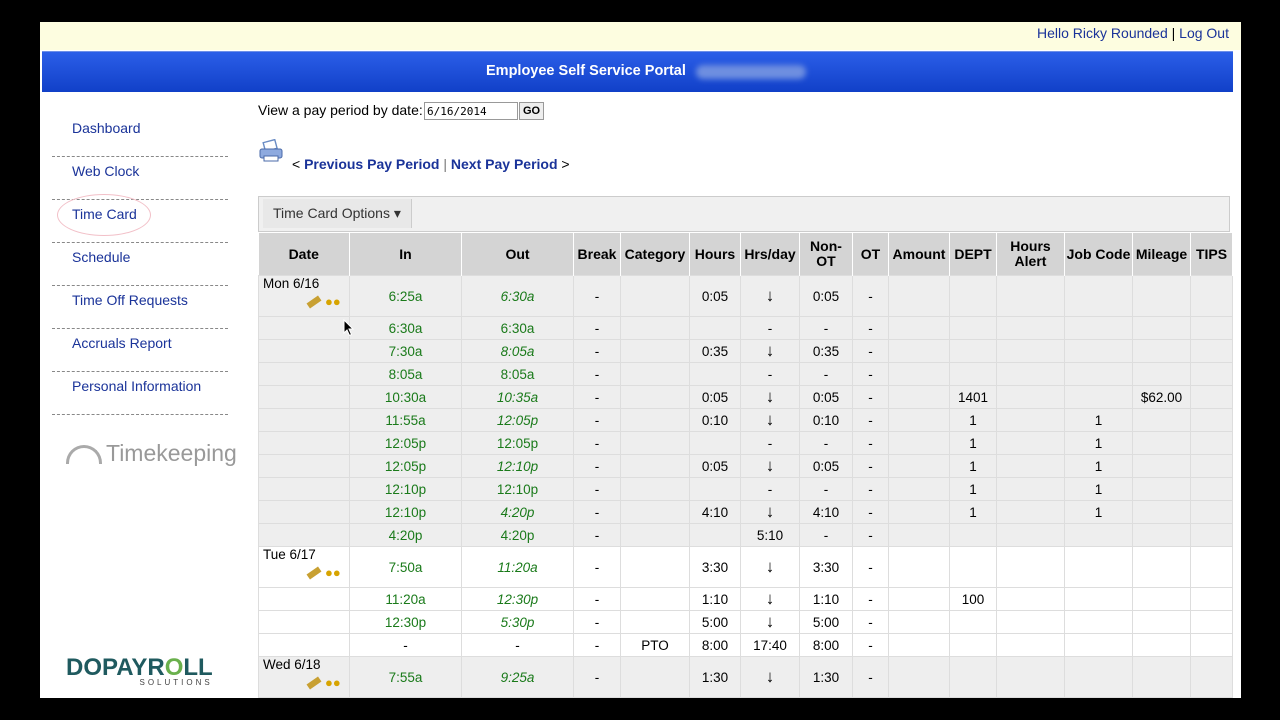 The height and width of the screenshot is (720, 1280). Describe the element at coordinates (517, 599) in the screenshot. I see `cell-out: 12:30p` at that location.